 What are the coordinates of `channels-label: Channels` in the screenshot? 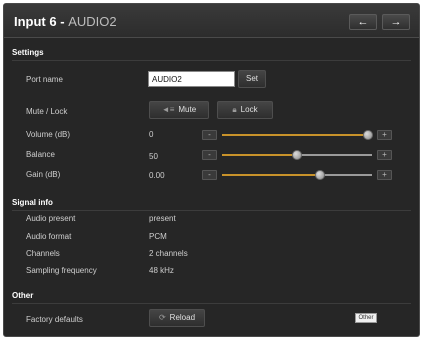 It's located at (43, 253).